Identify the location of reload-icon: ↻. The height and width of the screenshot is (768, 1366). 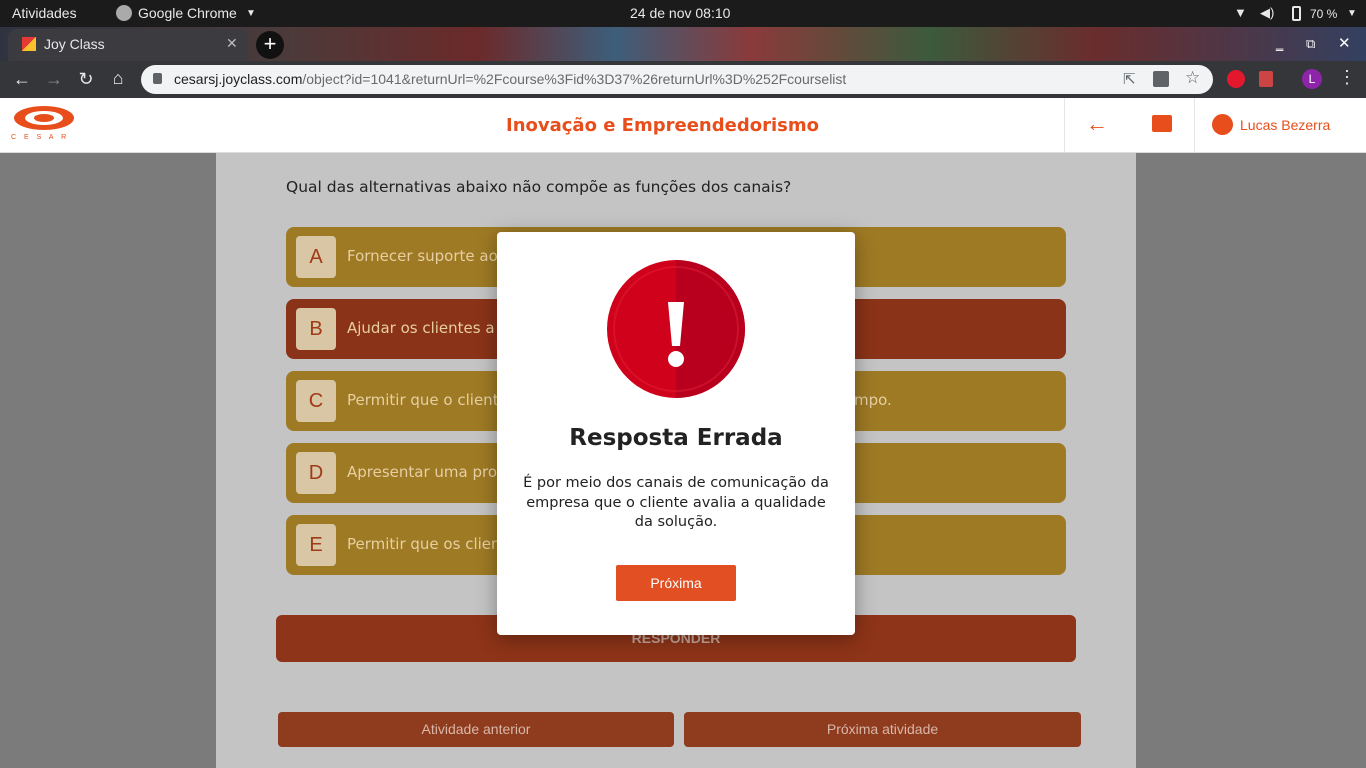
(86, 79).